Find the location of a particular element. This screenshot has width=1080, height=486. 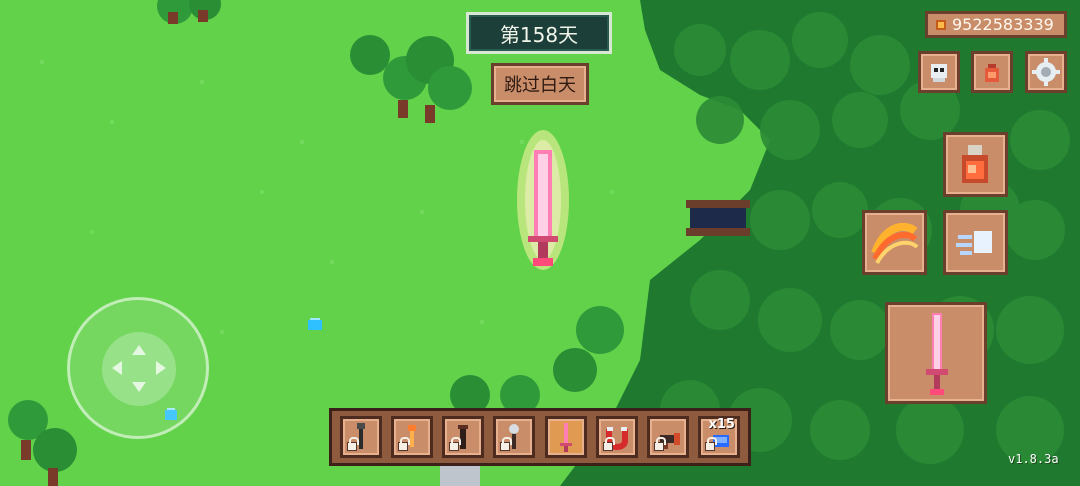

item-count: x15 is located at coordinates (721, 424).